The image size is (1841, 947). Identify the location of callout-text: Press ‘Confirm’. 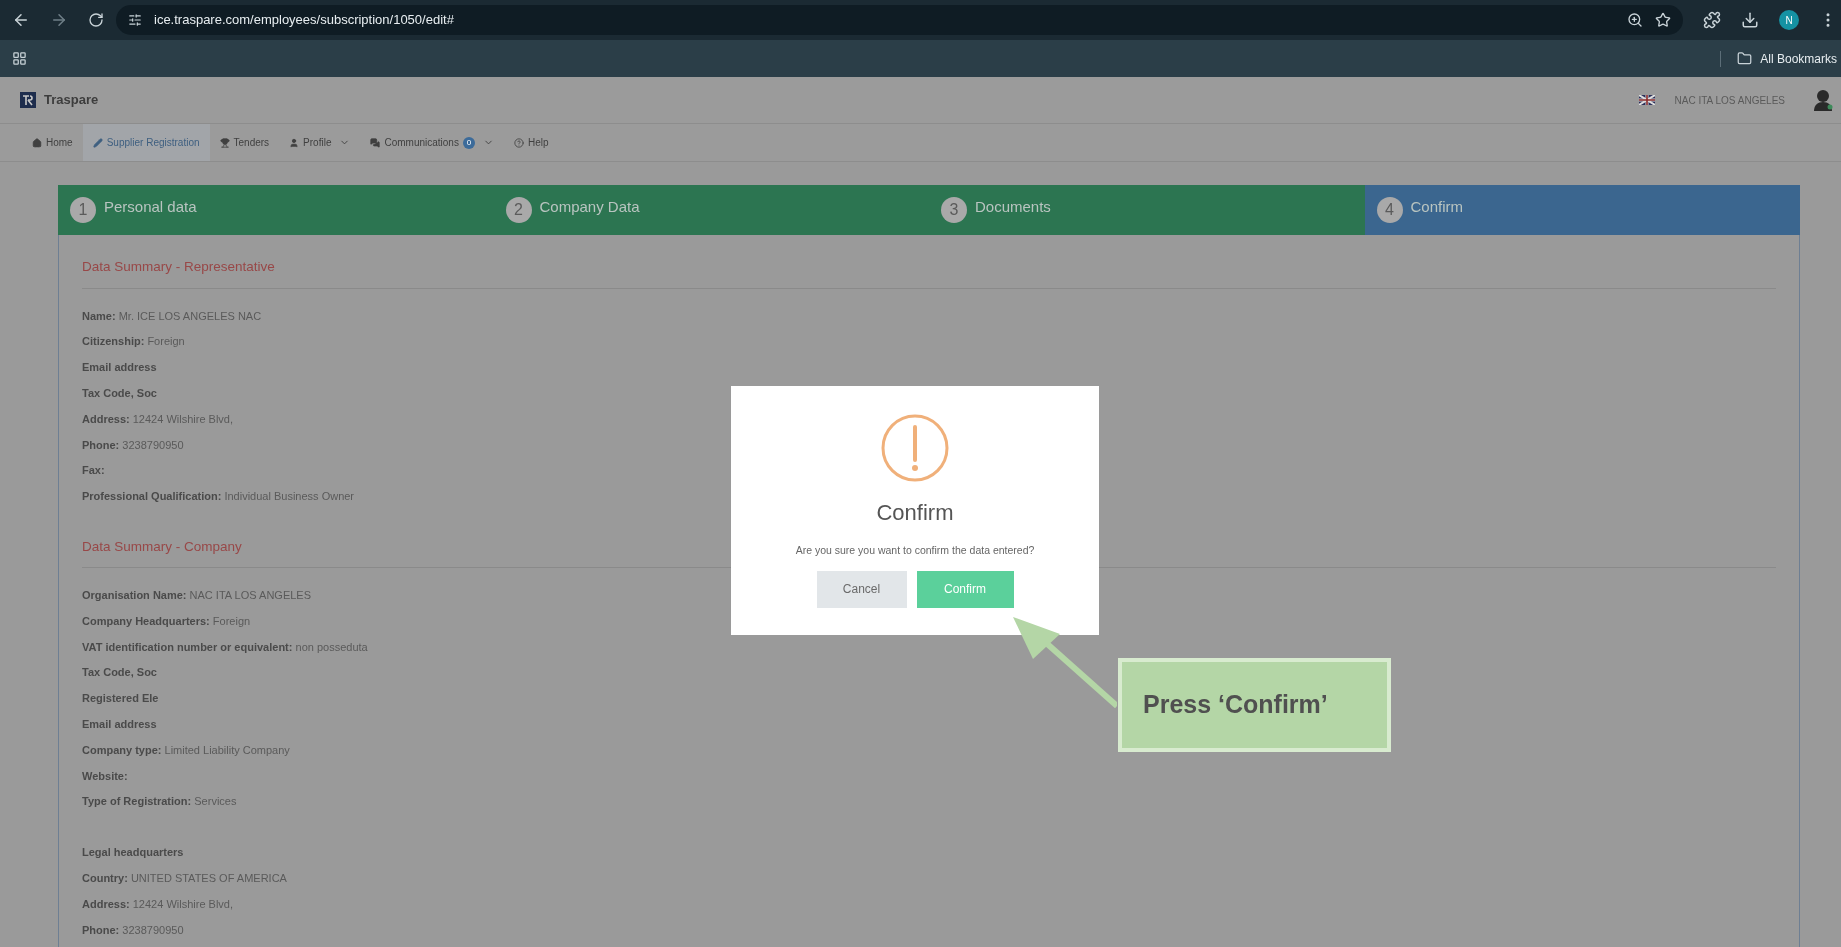
(1235, 705).